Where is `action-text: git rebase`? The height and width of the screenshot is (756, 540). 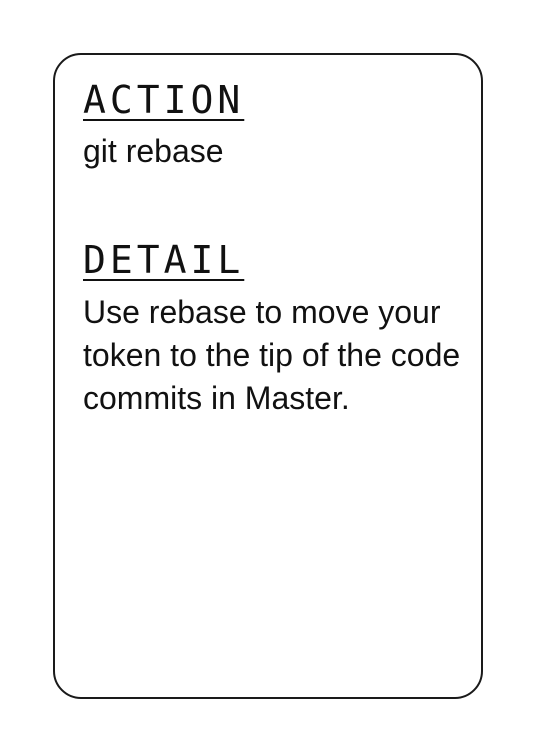
action-text: git rebase is located at coordinates (153, 151).